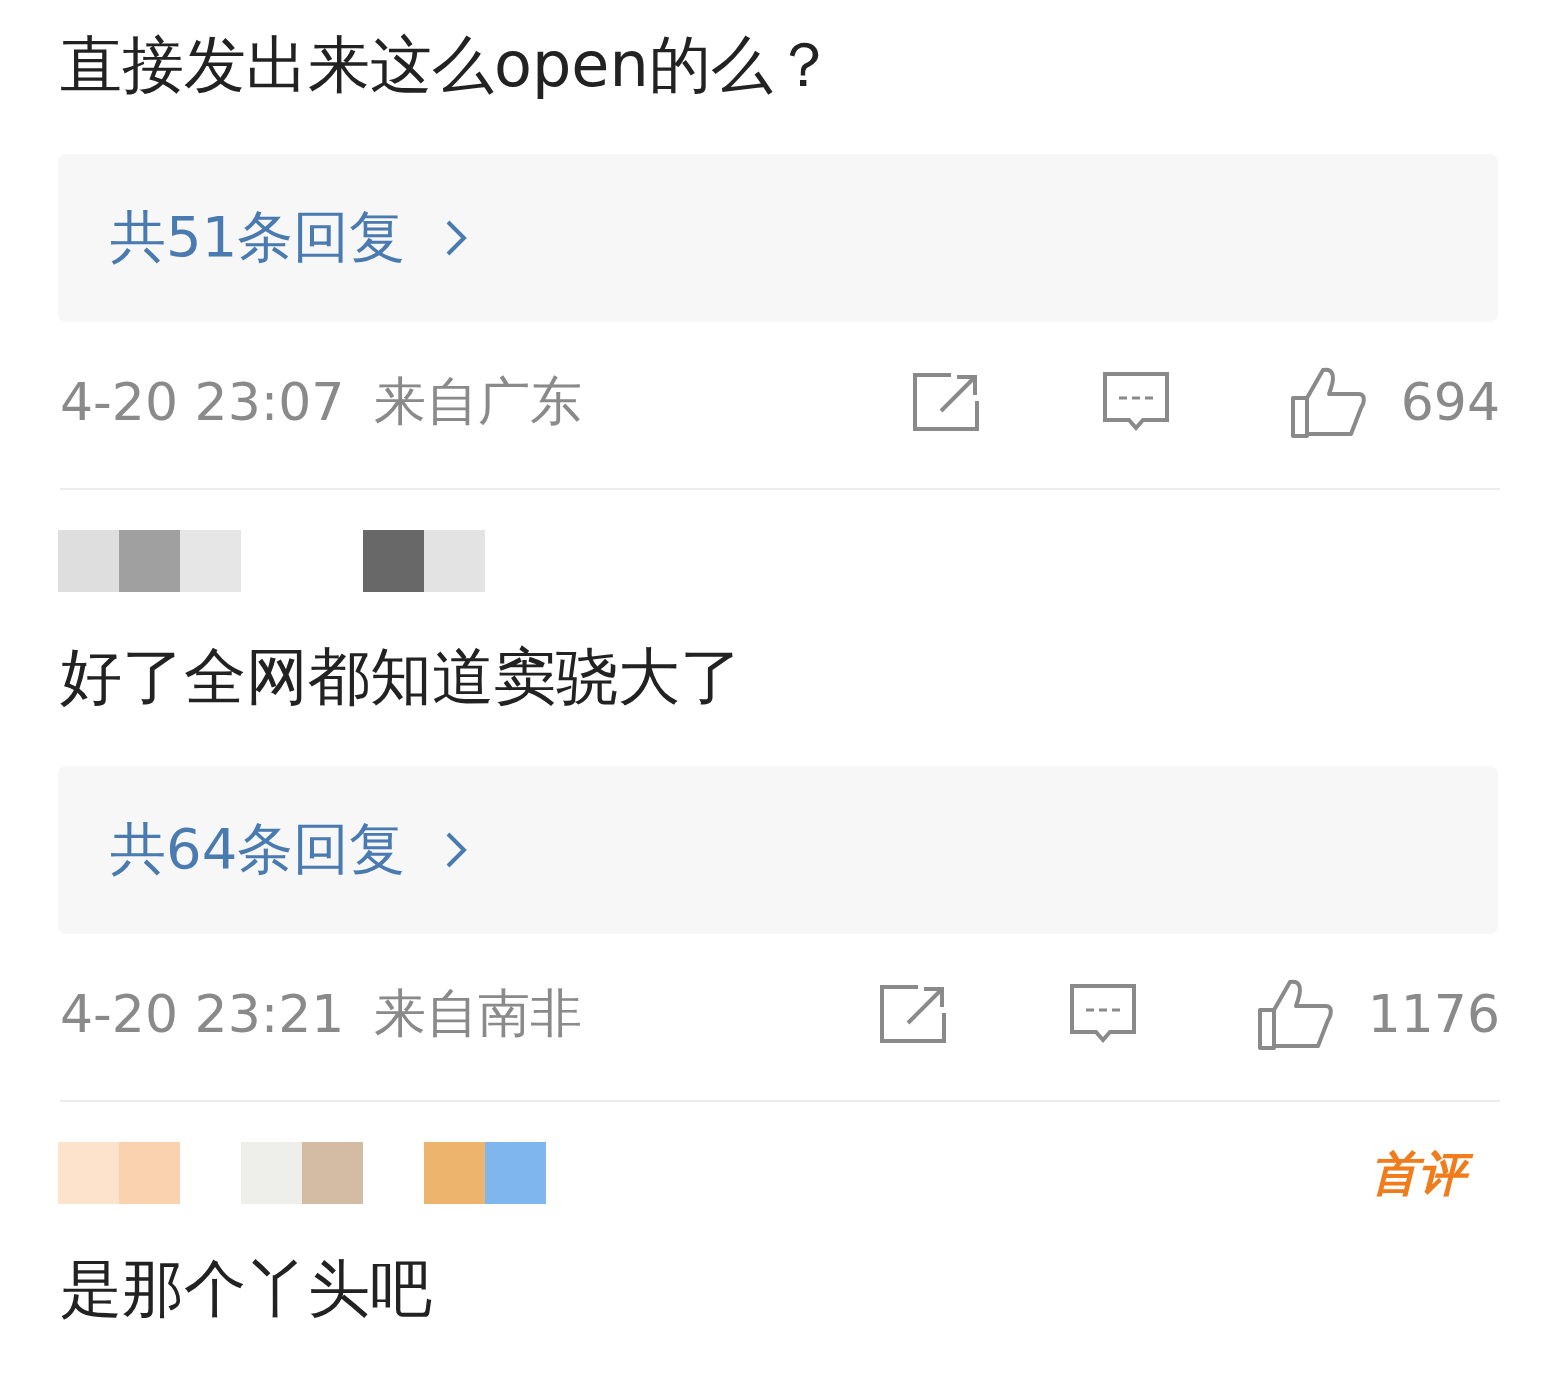 This screenshot has width=1548, height=1380. Describe the element at coordinates (401, 677) in the screenshot. I see `comment-text: 好了全网都知道窦骁大了` at that location.